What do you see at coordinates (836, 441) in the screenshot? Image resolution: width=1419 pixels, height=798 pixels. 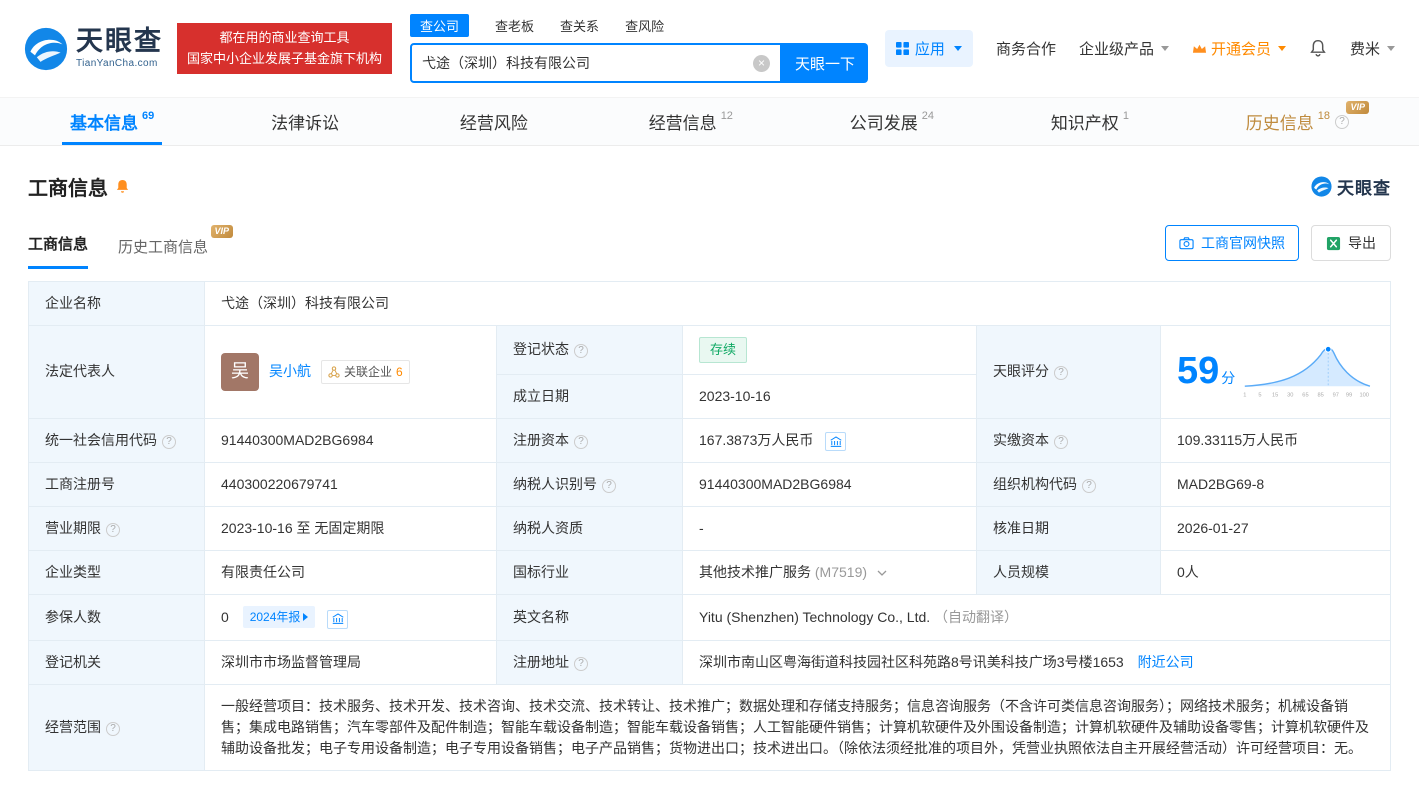 I see `capital-evaluate-icon` at bounding box center [836, 441].